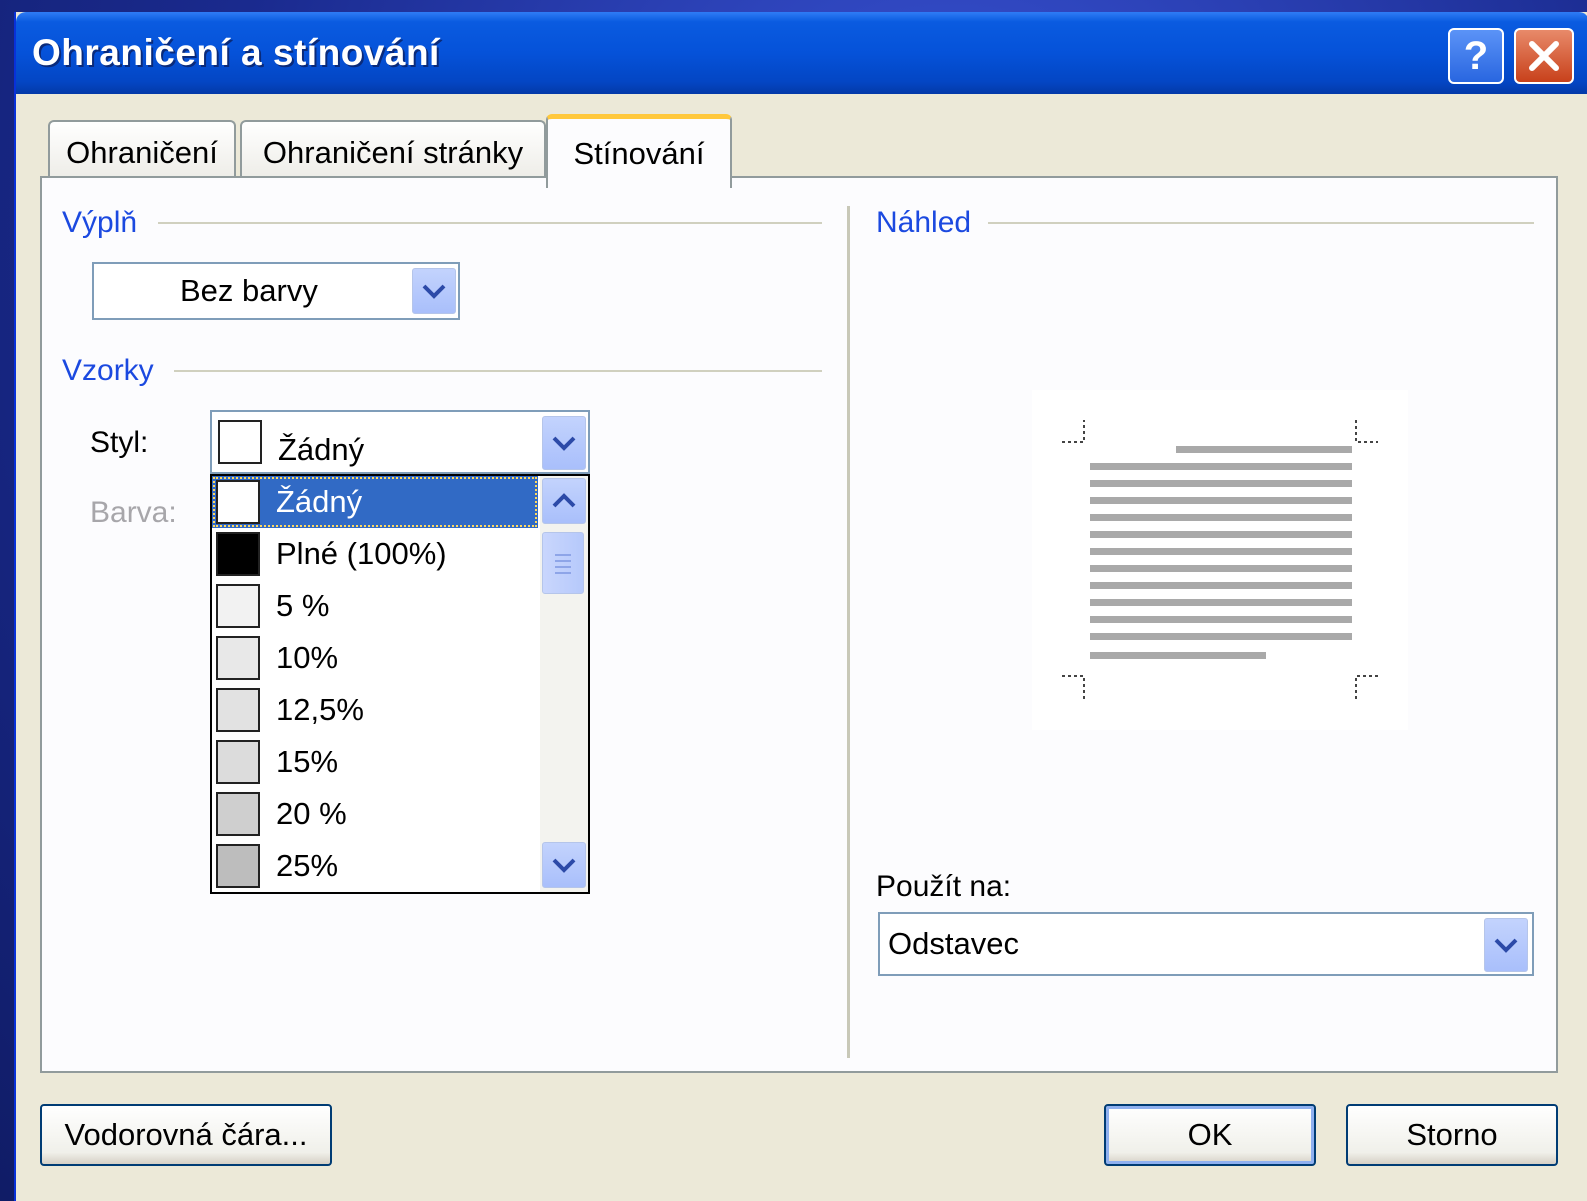 The width and height of the screenshot is (1587, 1201). What do you see at coordinates (375, 606) in the screenshot?
I see `style-option: 5 %` at bounding box center [375, 606].